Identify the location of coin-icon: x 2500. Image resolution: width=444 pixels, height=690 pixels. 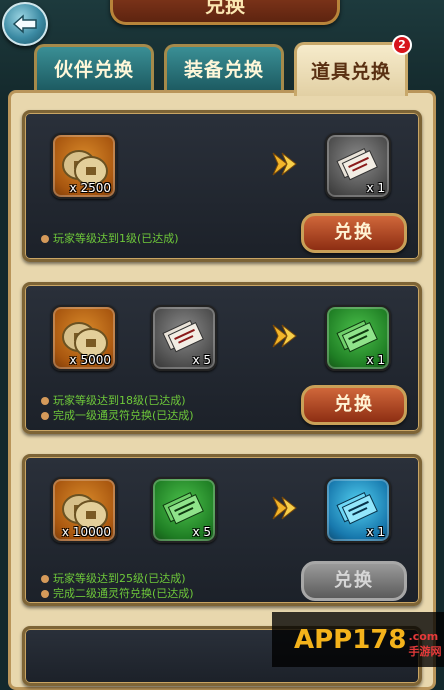
(84, 166).